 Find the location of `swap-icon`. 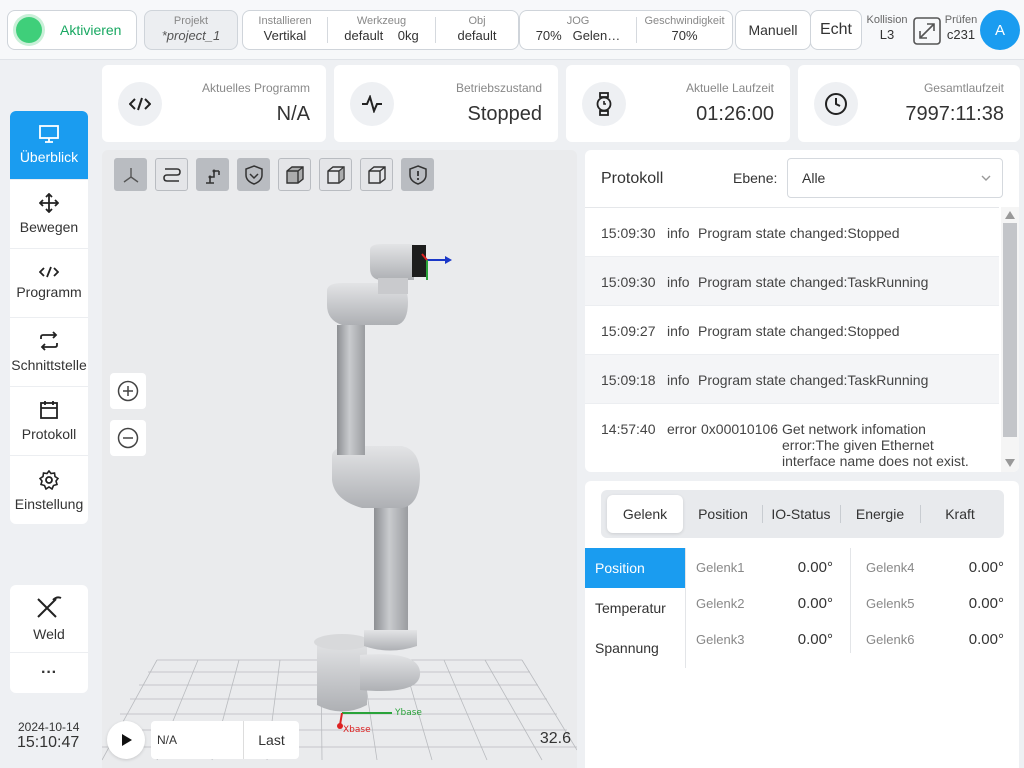

swap-icon is located at coordinates (49, 341).